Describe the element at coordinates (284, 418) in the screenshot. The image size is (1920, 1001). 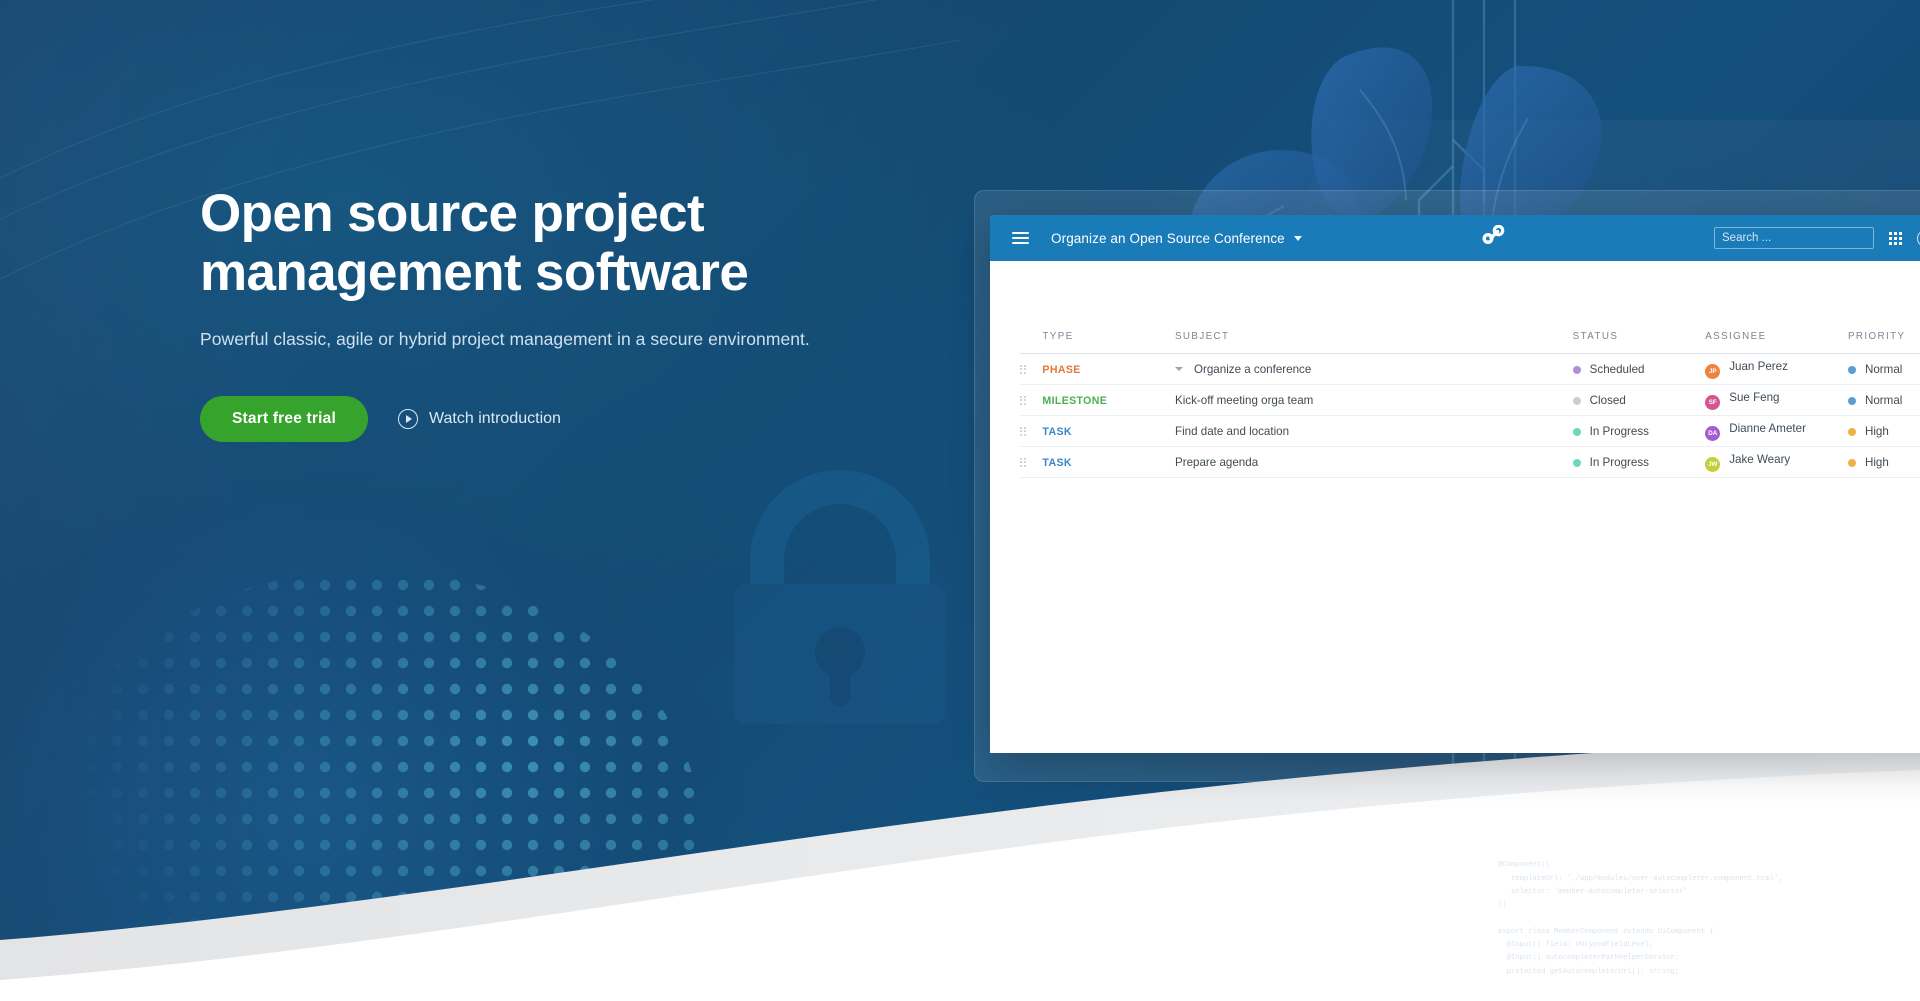
I see `start-free-trial-button: Start free trial` at that location.